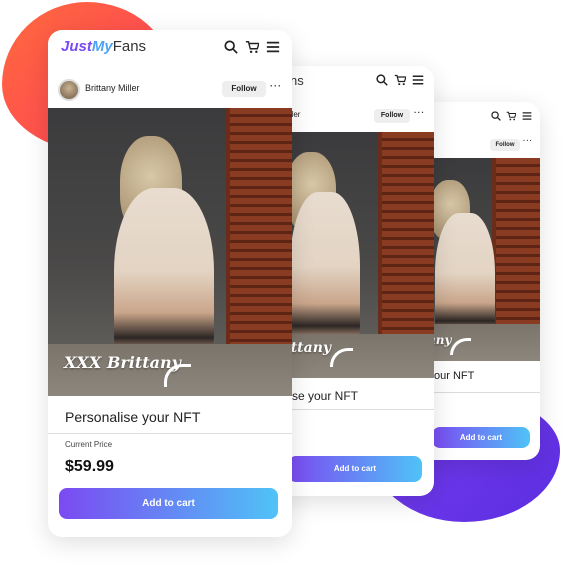  I want to click on app-logo: ns, so click(297, 80).